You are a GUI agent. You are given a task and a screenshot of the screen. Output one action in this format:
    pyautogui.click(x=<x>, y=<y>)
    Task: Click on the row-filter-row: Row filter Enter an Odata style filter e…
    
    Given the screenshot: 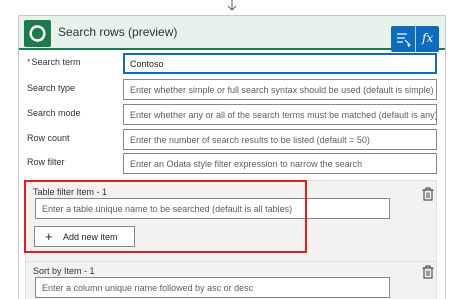 What is the action you would take?
    pyautogui.click(x=232, y=164)
    